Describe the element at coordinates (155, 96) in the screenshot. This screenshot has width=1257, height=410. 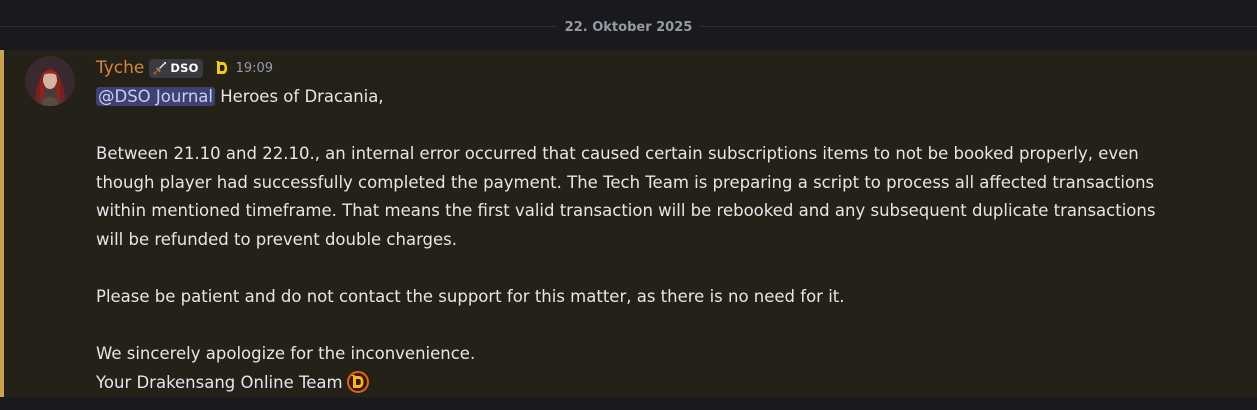
I see `role-mention: @DSO Journal` at that location.